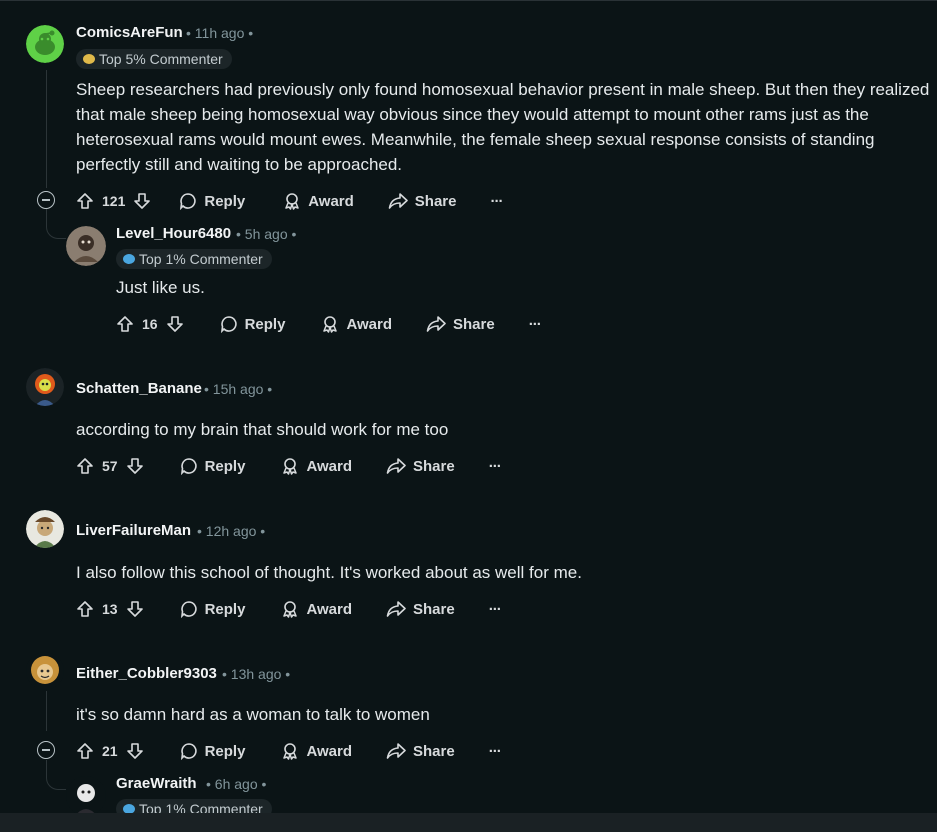  I want to click on vote-count: 16, so click(150, 324).